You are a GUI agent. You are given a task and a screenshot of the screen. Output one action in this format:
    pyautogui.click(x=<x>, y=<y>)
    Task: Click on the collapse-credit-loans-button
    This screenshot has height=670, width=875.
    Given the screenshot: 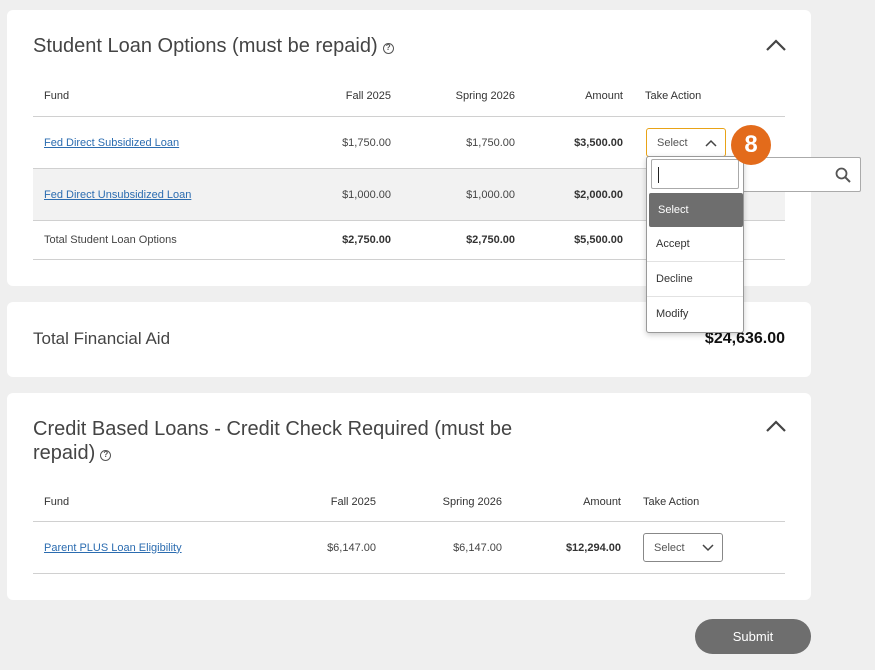 What is the action you would take?
    pyautogui.click(x=776, y=427)
    